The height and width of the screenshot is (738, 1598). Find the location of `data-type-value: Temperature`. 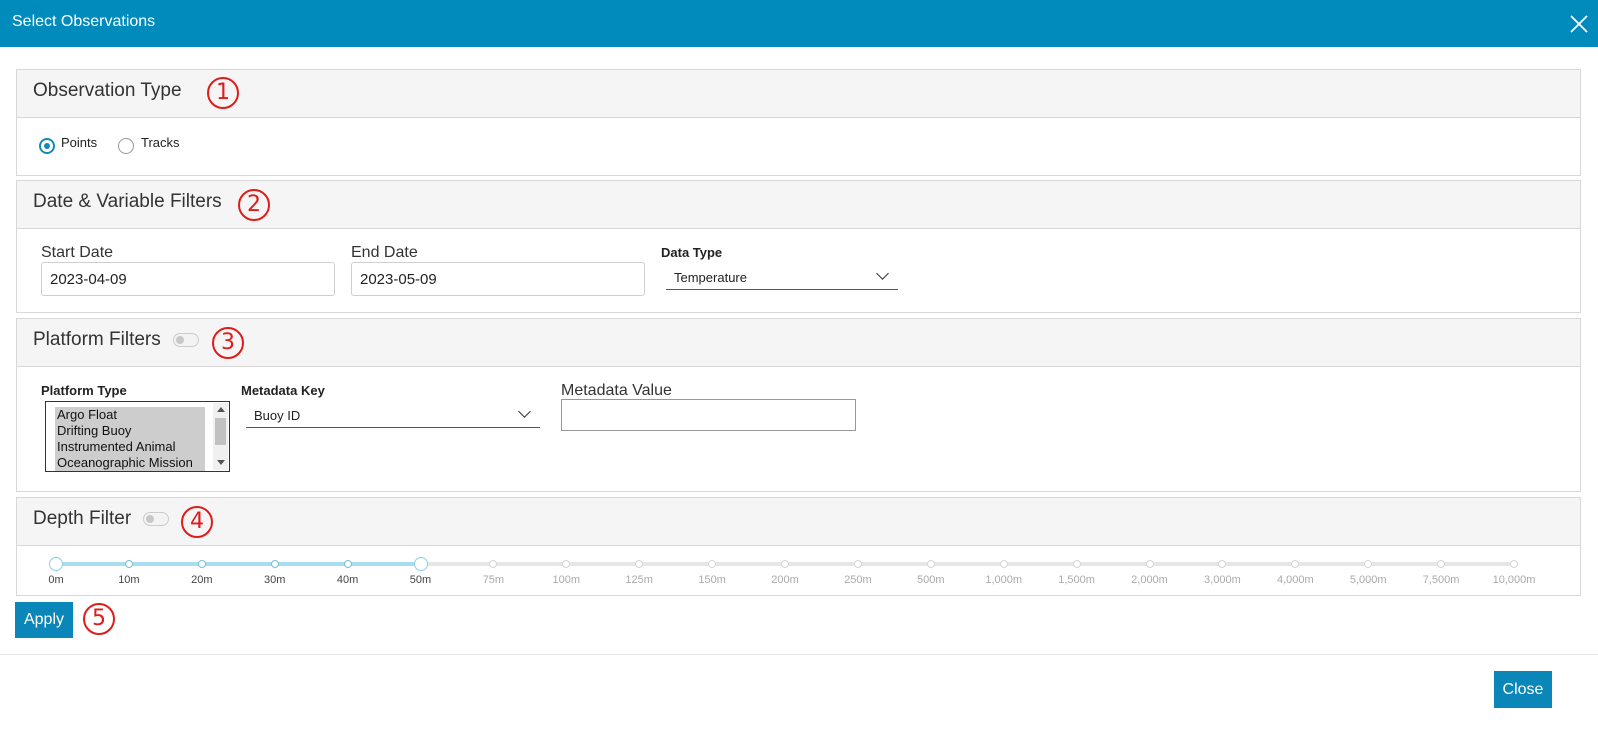

data-type-value: Temperature is located at coordinates (710, 277).